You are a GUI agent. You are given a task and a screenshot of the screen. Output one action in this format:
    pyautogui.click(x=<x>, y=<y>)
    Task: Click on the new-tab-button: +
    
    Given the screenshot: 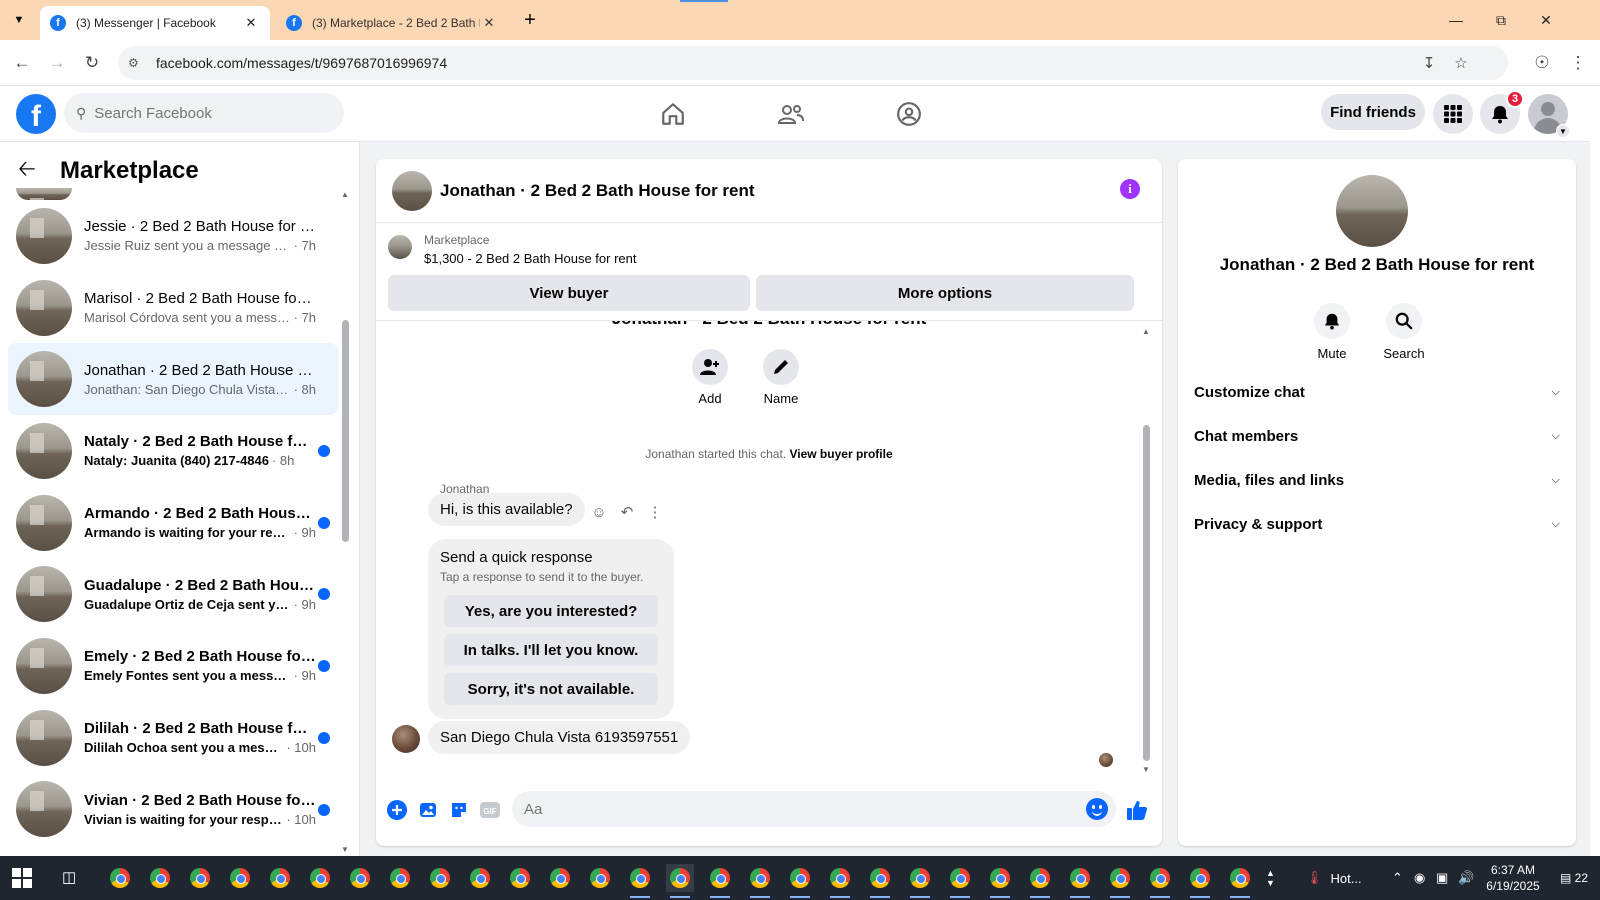 What is the action you would take?
    pyautogui.click(x=530, y=20)
    